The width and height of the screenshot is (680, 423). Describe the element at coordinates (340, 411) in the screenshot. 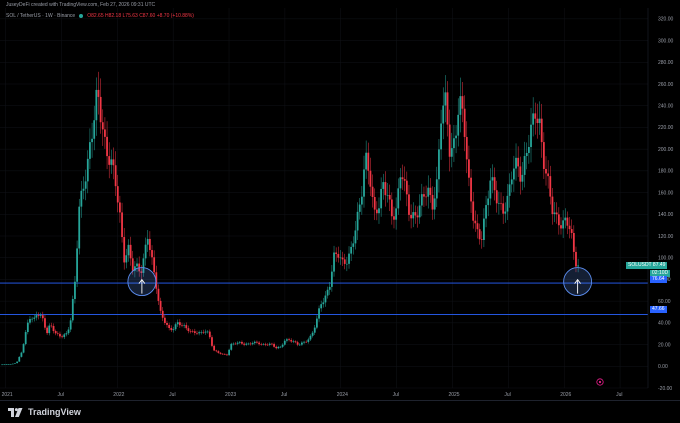

I see `footer-bar: TradingView` at that location.